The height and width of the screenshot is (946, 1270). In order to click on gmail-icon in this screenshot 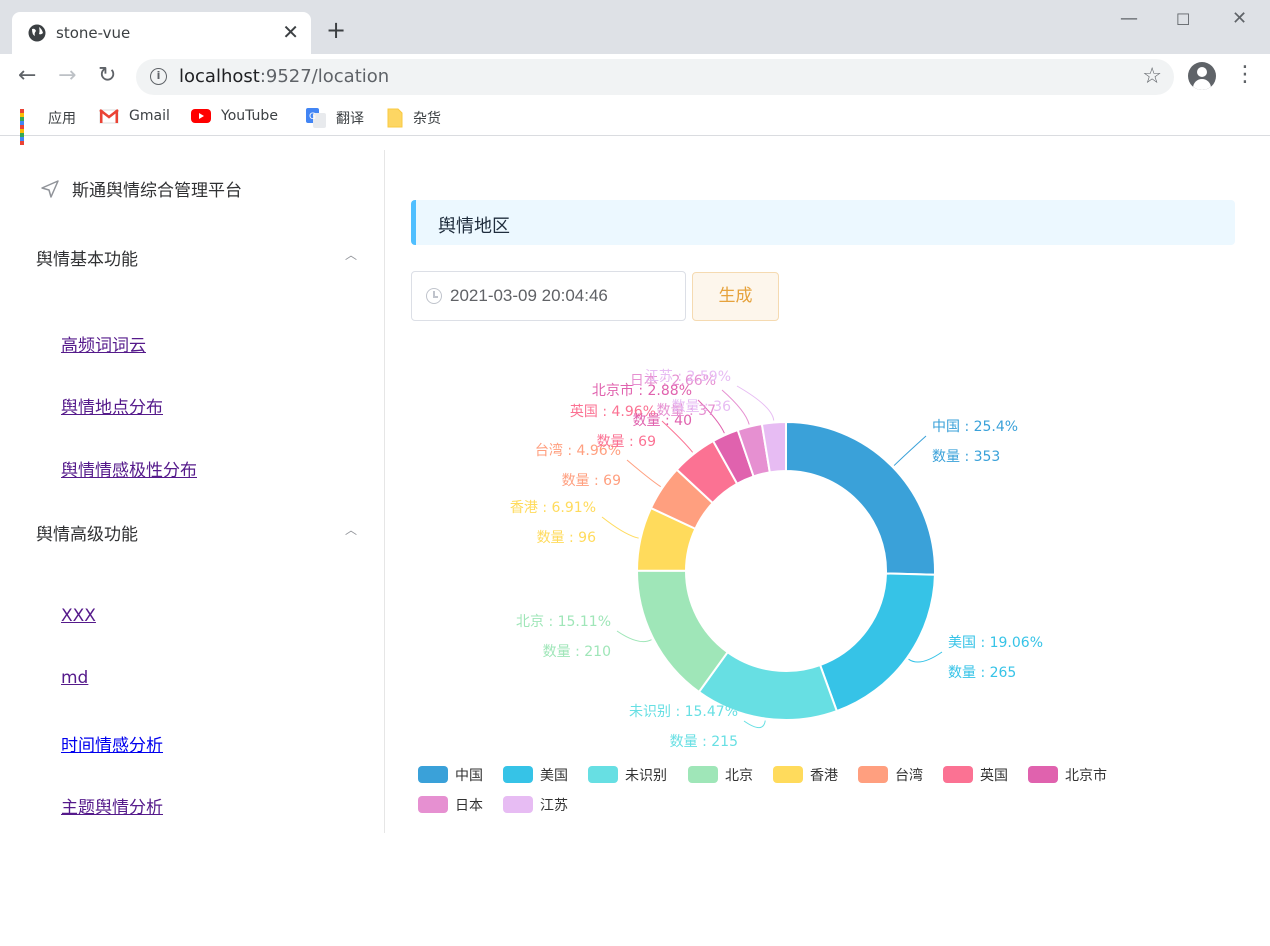, I will do `click(109, 116)`.